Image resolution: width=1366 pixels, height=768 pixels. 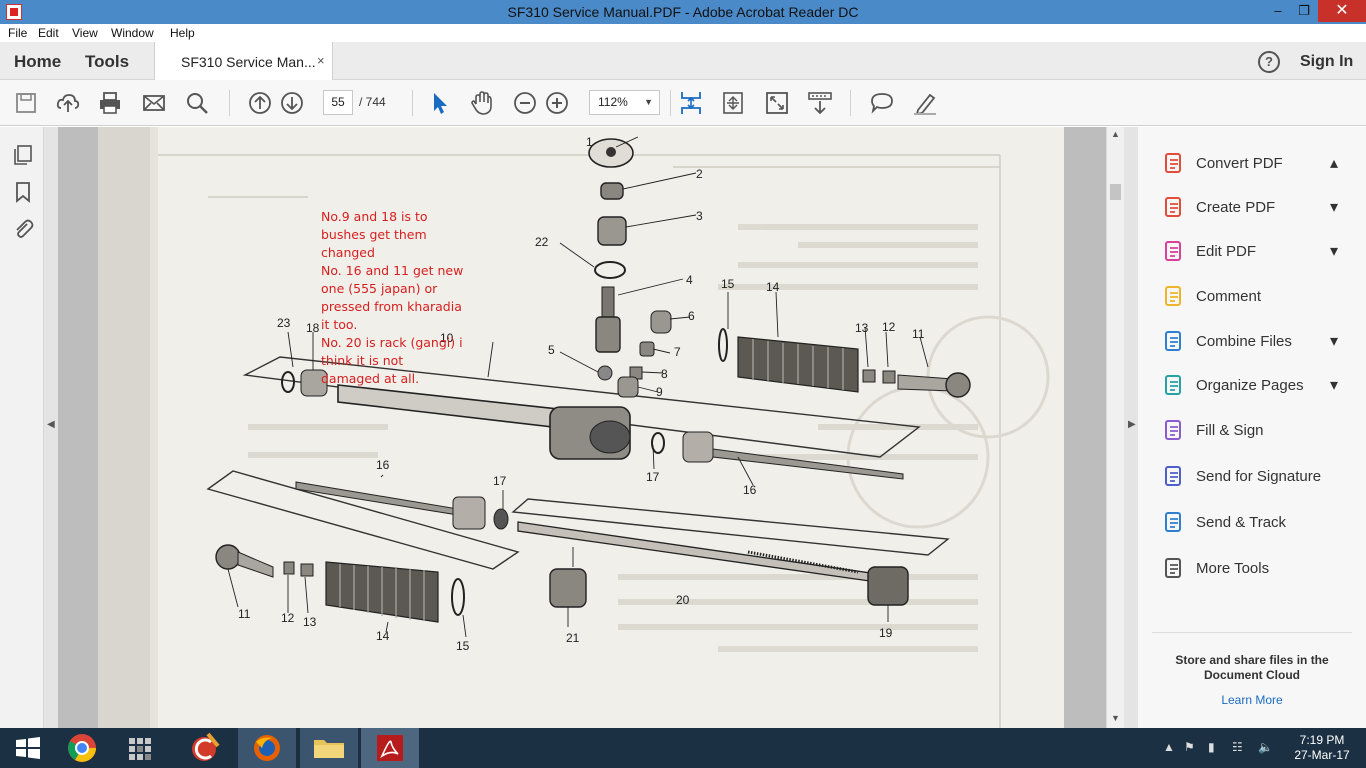 I want to click on part-number-label: 23, so click(x=284, y=323).